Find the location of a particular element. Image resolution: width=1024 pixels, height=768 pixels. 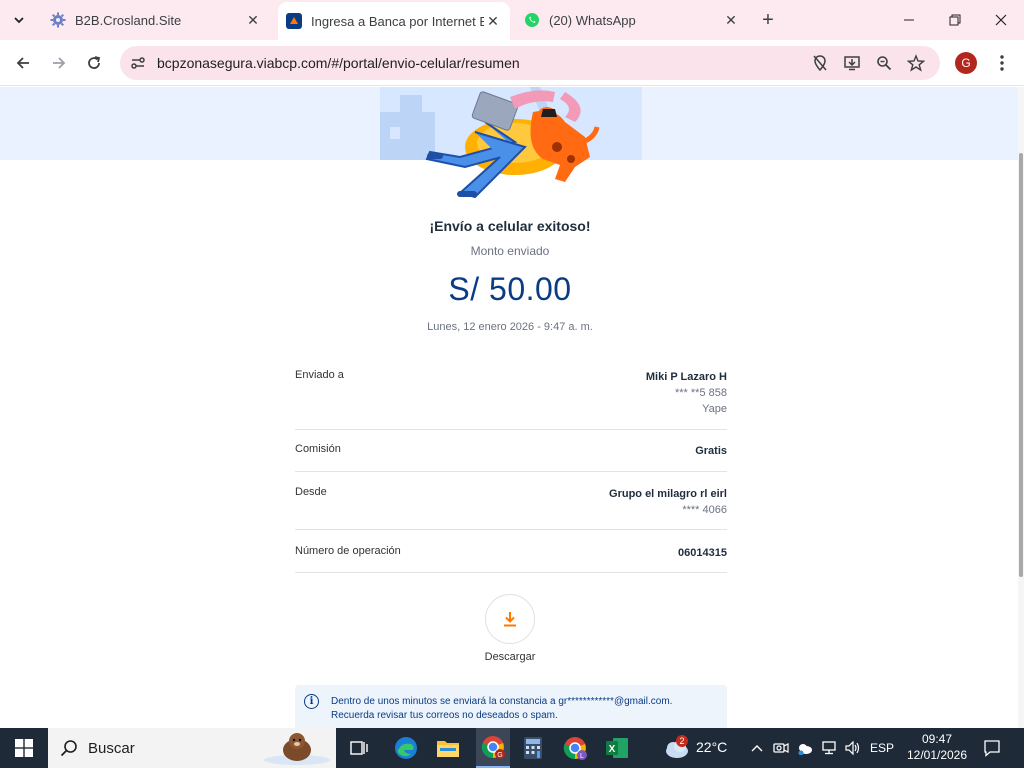

forward-arrow-icon is located at coordinates (59, 63).